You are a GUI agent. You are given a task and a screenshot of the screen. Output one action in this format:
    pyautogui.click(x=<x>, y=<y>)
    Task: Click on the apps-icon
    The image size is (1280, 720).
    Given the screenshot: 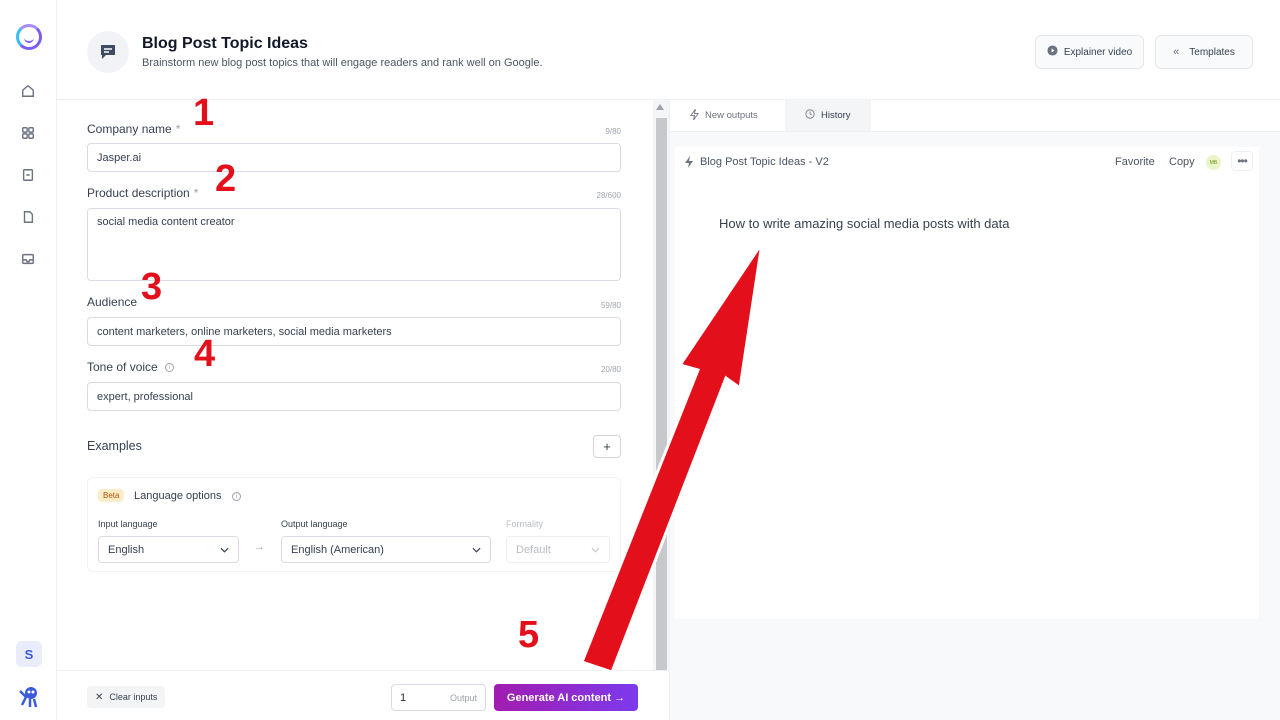 What is the action you would take?
    pyautogui.click(x=28, y=133)
    